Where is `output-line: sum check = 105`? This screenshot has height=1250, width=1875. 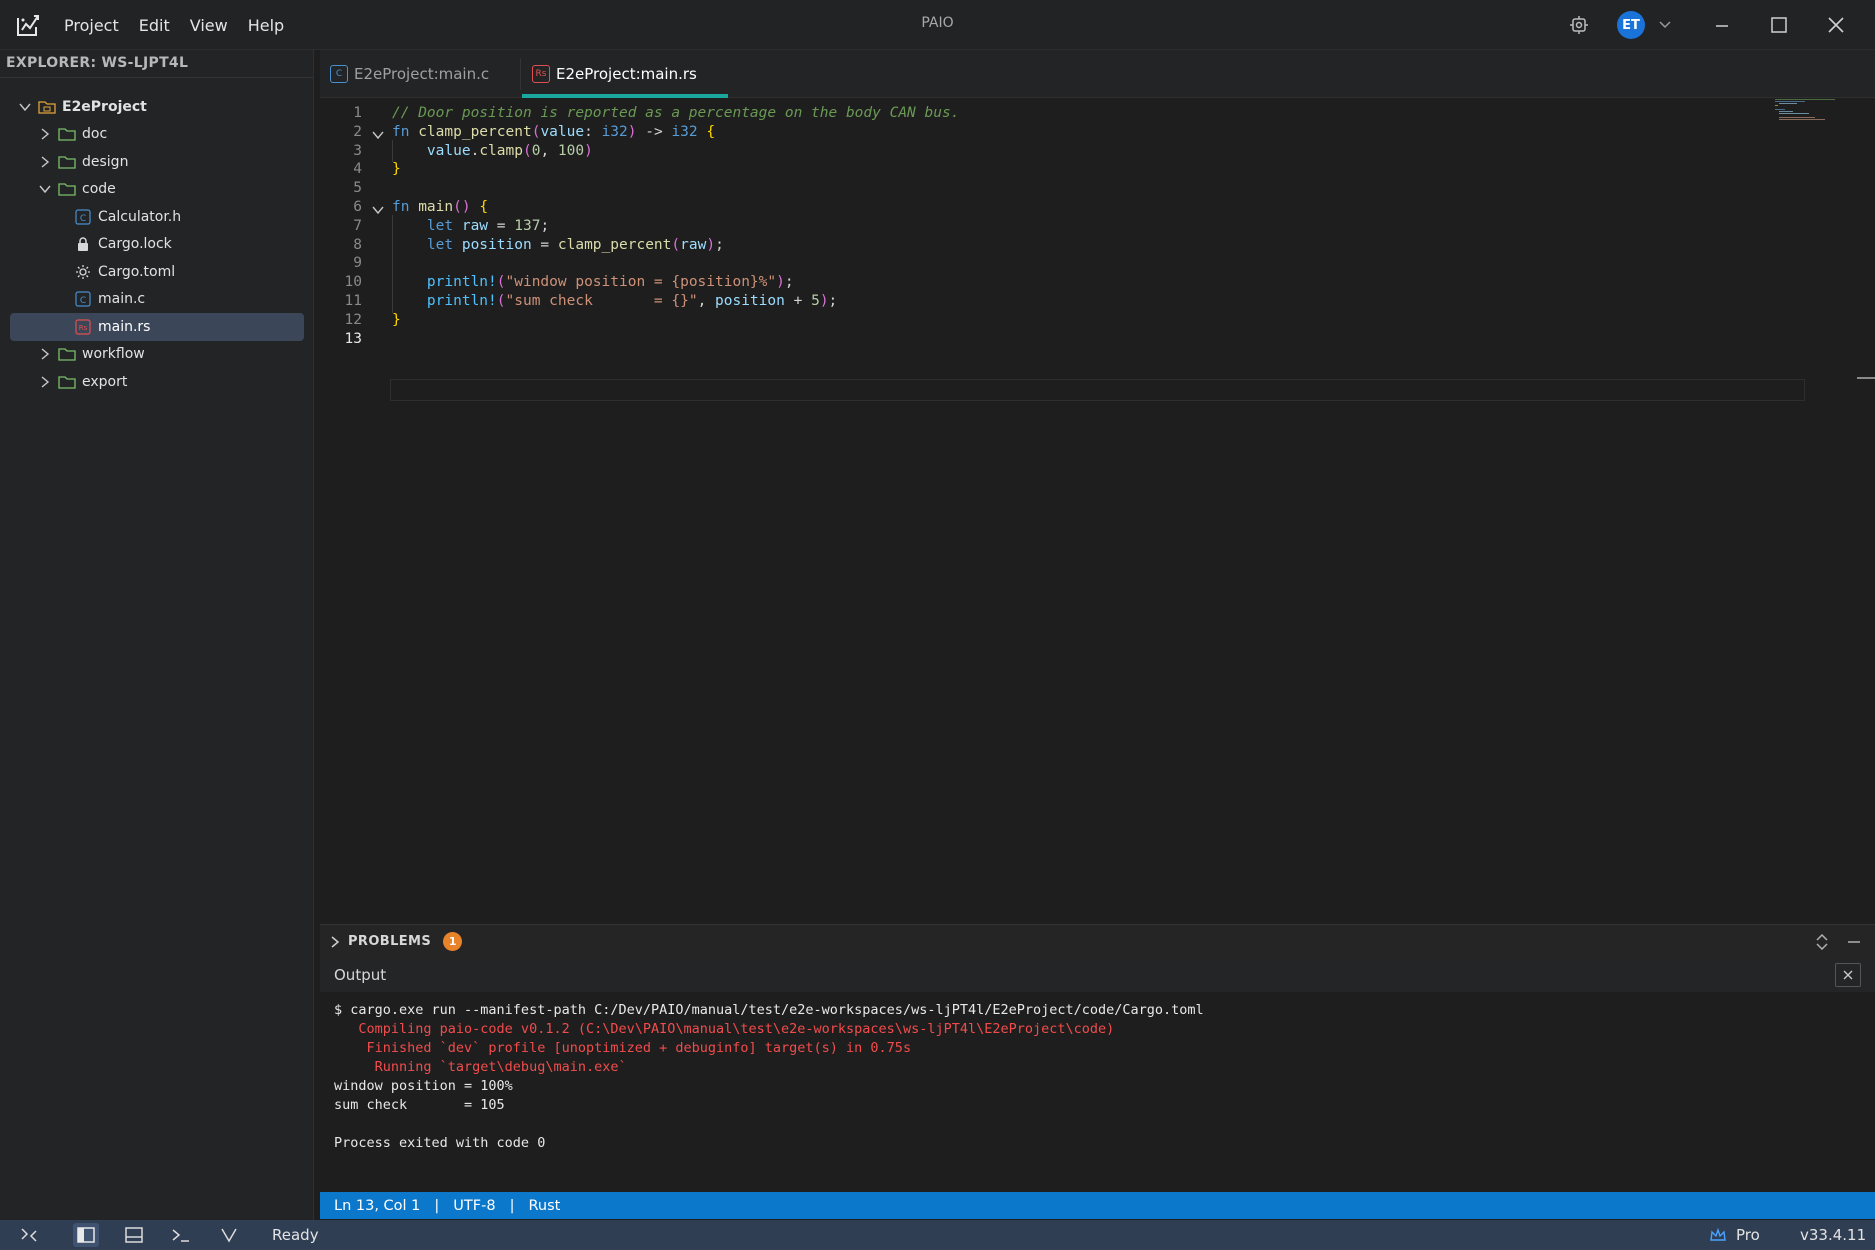
output-line: sum check = 105 is located at coordinates (419, 1105).